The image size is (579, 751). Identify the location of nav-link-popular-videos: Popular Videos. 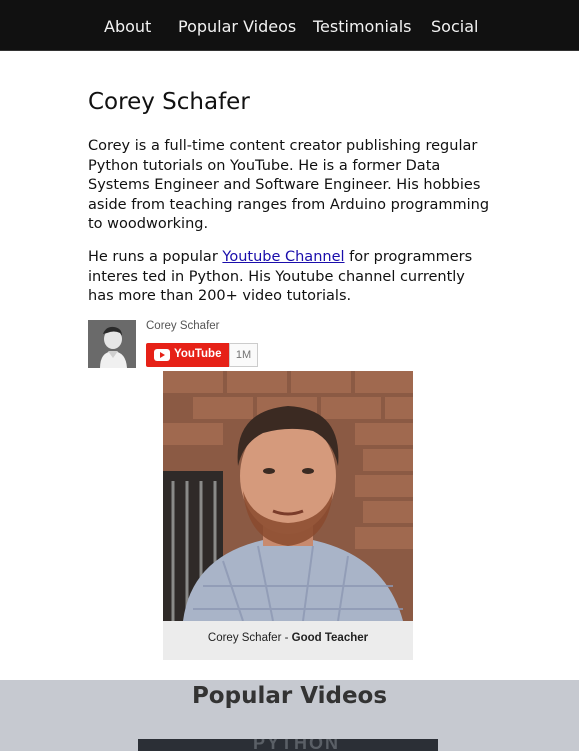
(237, 27).